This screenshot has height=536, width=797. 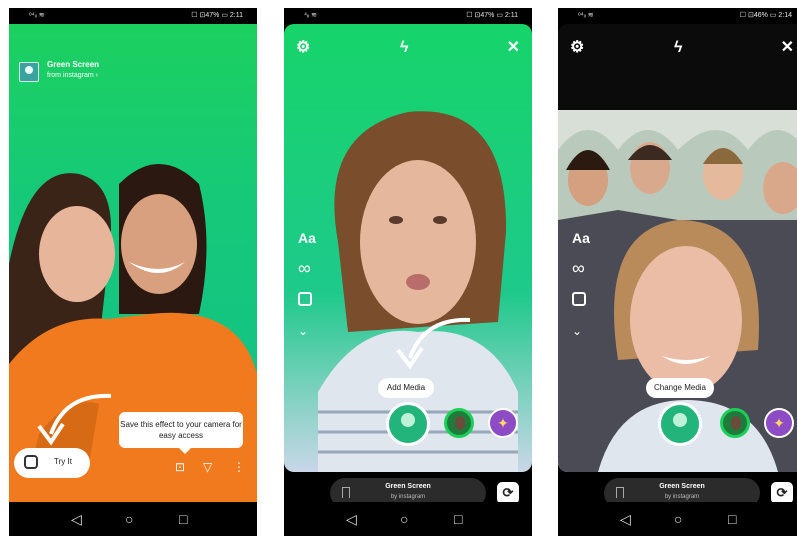 I want to click on send-icon: ▽, so click(x=207, y=467).